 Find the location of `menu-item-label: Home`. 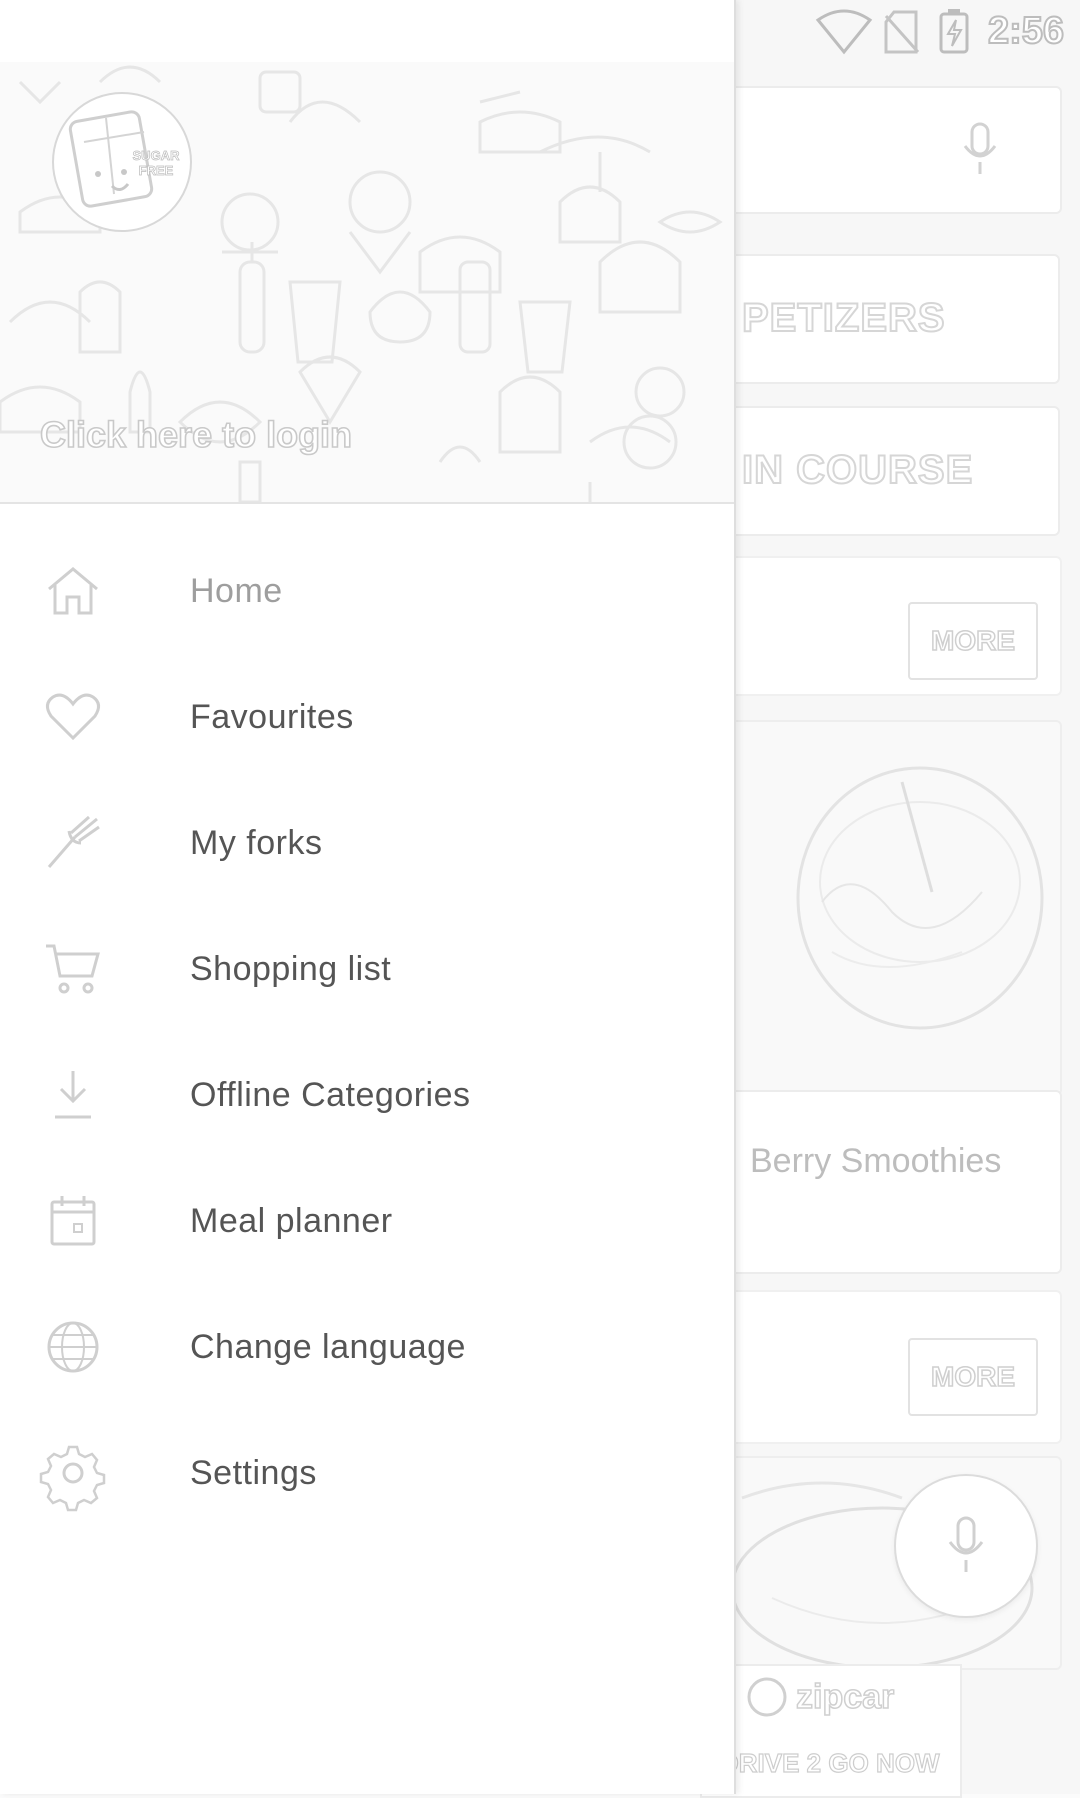

menu-item-label: Home is located at coordinates (236, 590).